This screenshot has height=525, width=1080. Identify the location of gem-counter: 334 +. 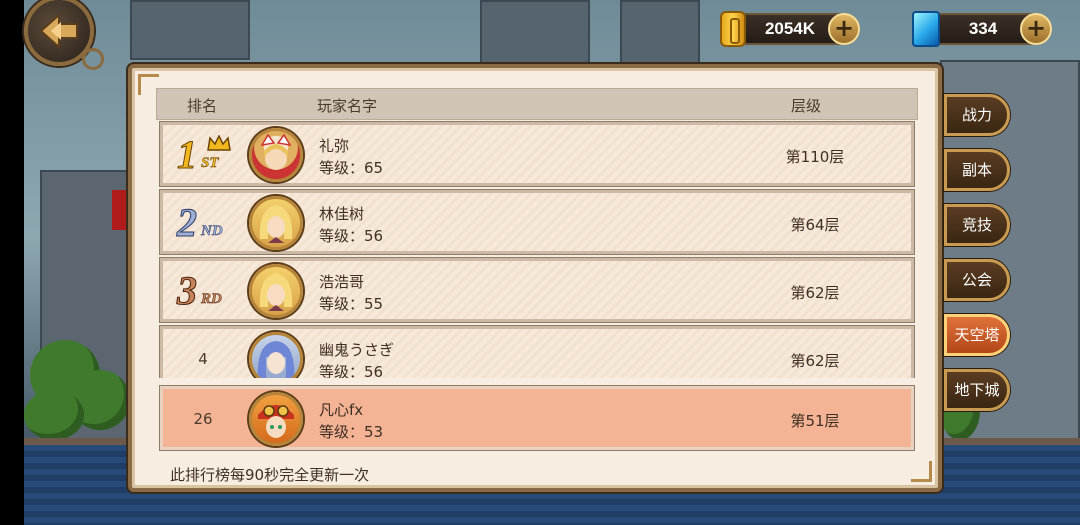
(982, 29).